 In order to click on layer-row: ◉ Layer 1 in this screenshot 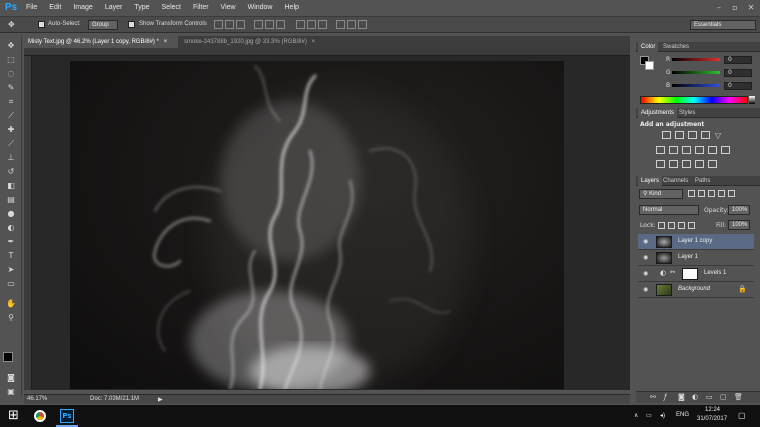, I will do `click(696, 258)`.